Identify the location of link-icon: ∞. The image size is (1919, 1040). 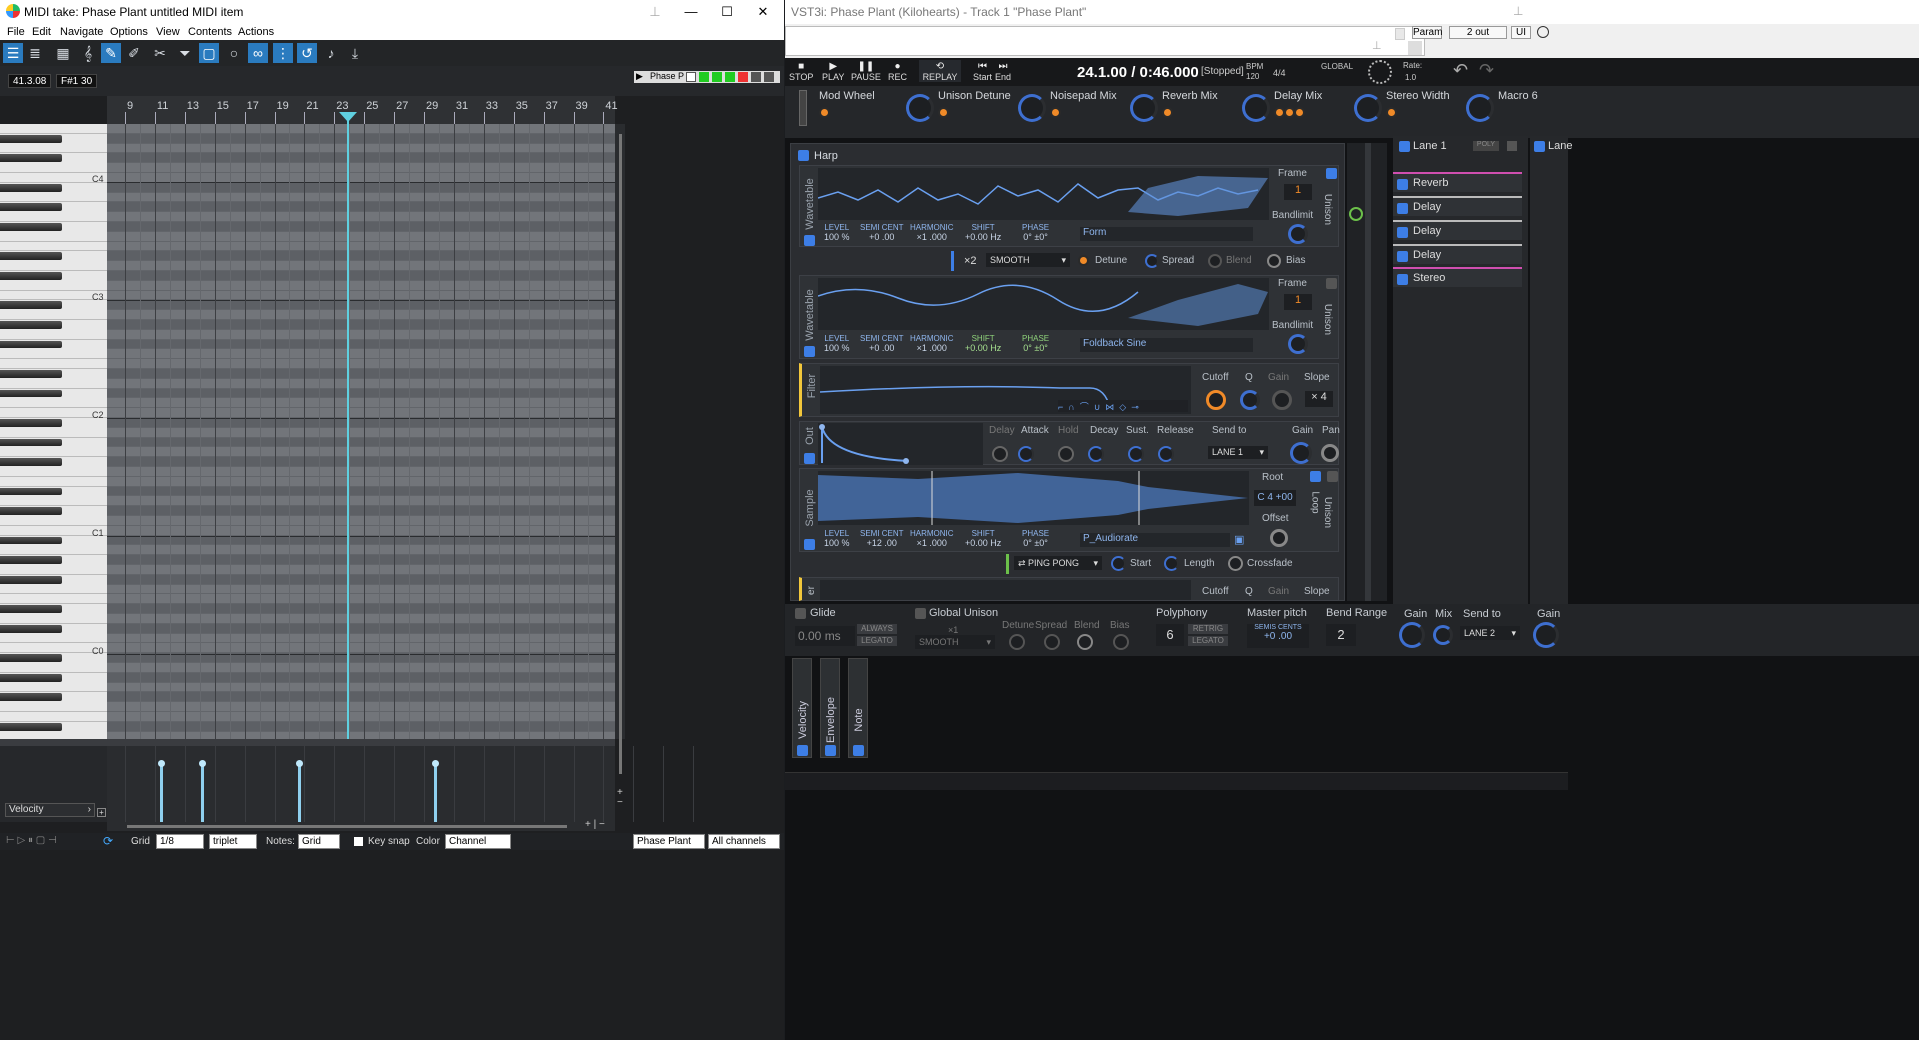
(258, 53).